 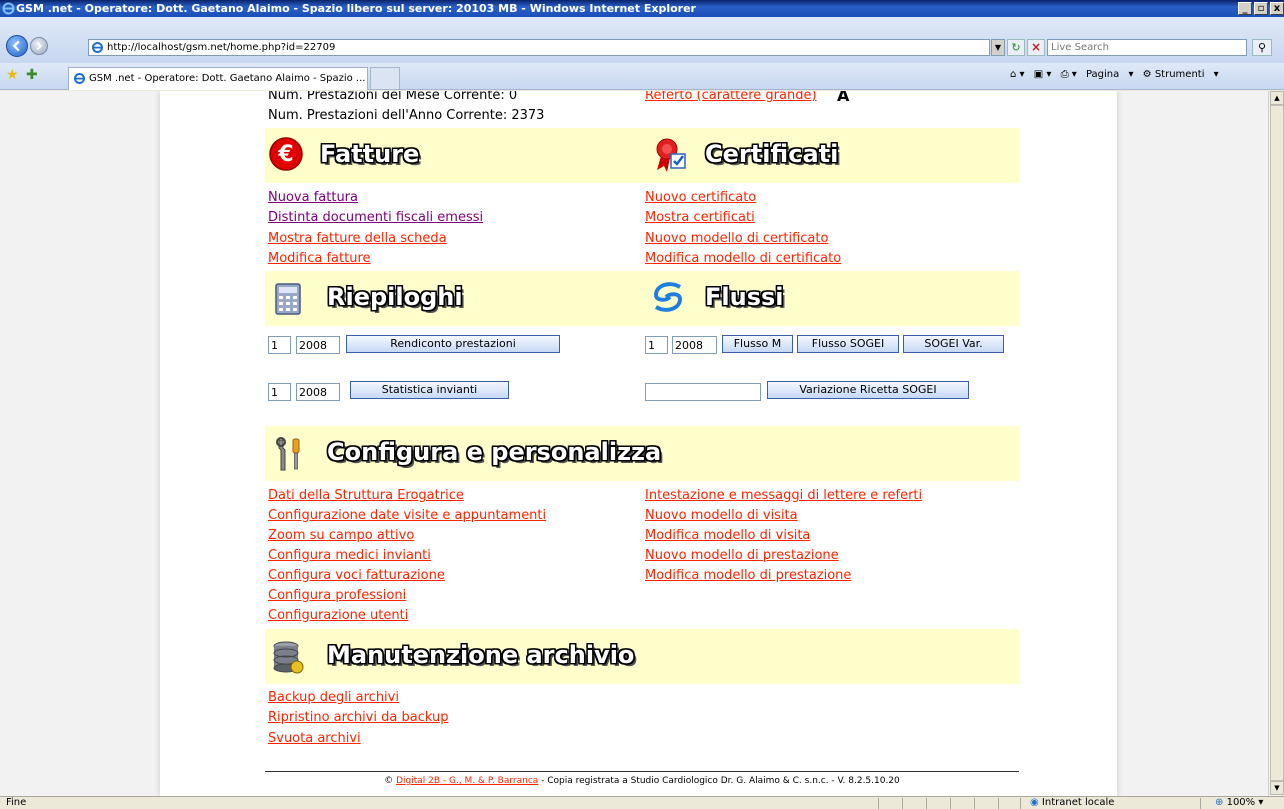 What do you see at coordinates (731, 97) in the screenshot?
I see `referto-link: Referto (carattere grande)` at bounding box center [731, 97].